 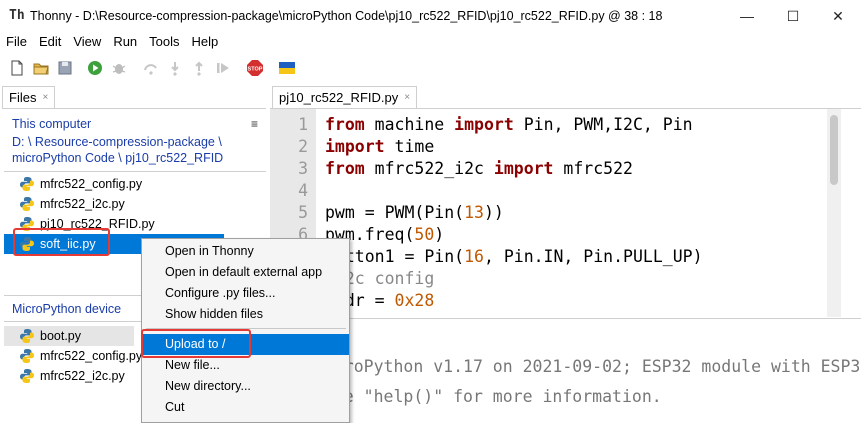 I want to click on files-tab-label: Files, so click(x=23, y=97).